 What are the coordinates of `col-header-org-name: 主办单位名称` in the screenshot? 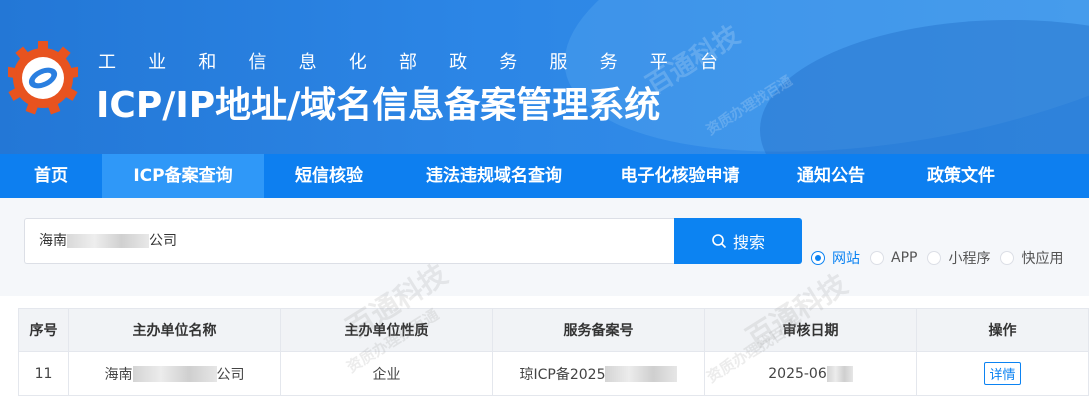 It's located at (175, 330).